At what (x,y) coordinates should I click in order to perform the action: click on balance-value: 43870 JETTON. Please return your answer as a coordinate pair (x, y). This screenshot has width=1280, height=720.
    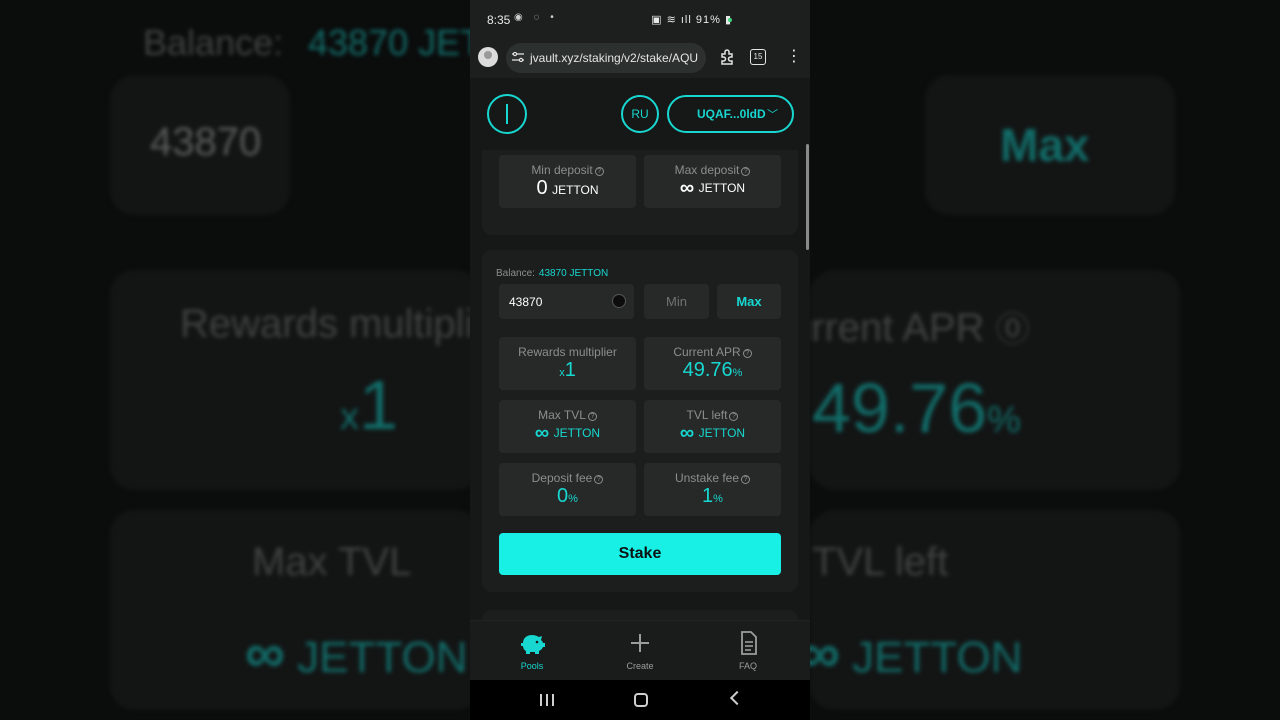
    Looking at the image, I should click on (573, 273).